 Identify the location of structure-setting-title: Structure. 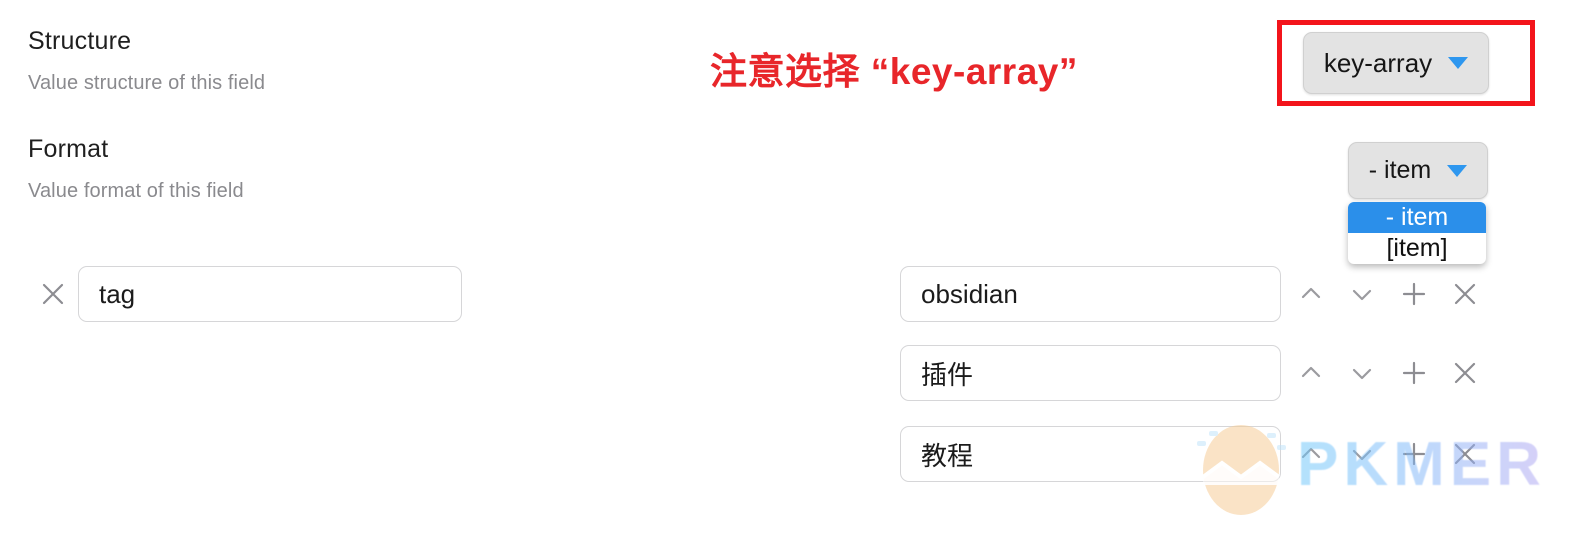
(80, 41).